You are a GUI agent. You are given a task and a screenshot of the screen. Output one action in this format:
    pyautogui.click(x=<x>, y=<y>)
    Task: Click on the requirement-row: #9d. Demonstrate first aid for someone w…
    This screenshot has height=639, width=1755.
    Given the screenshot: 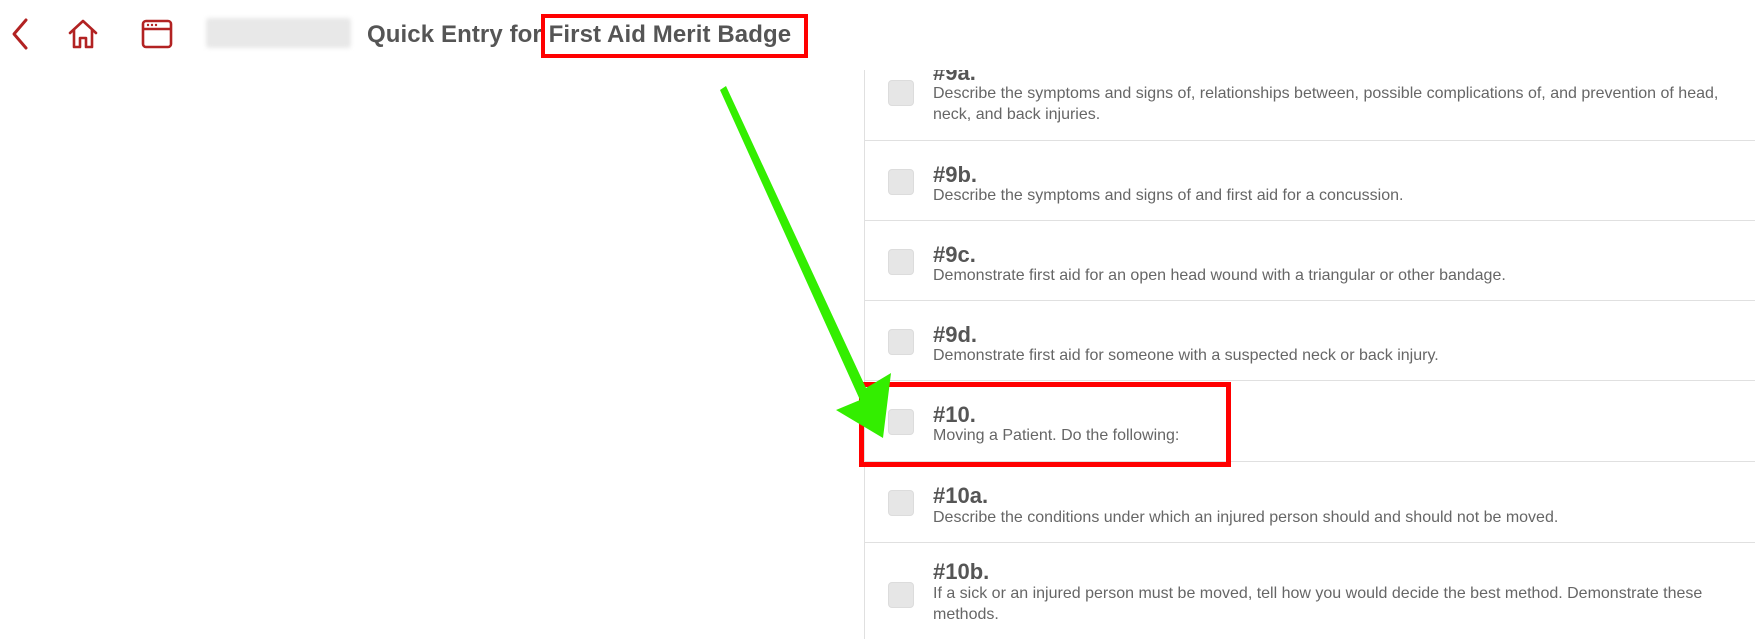 What is the action you would take?
    pyautogui.click(x=1310, y=341)
    